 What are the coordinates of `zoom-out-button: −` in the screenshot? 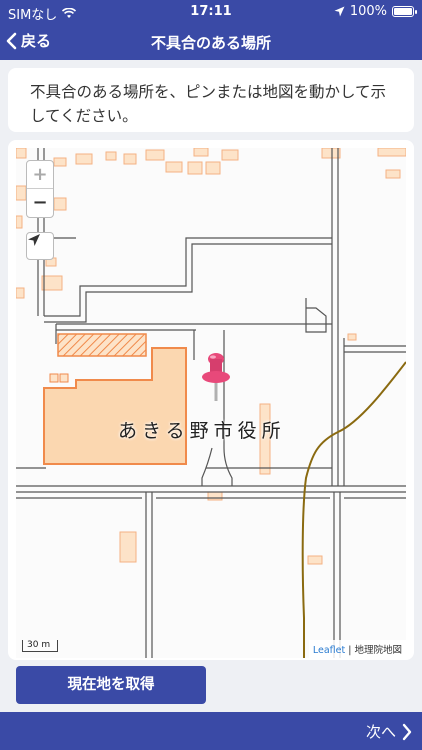 It's located at (40, 203).